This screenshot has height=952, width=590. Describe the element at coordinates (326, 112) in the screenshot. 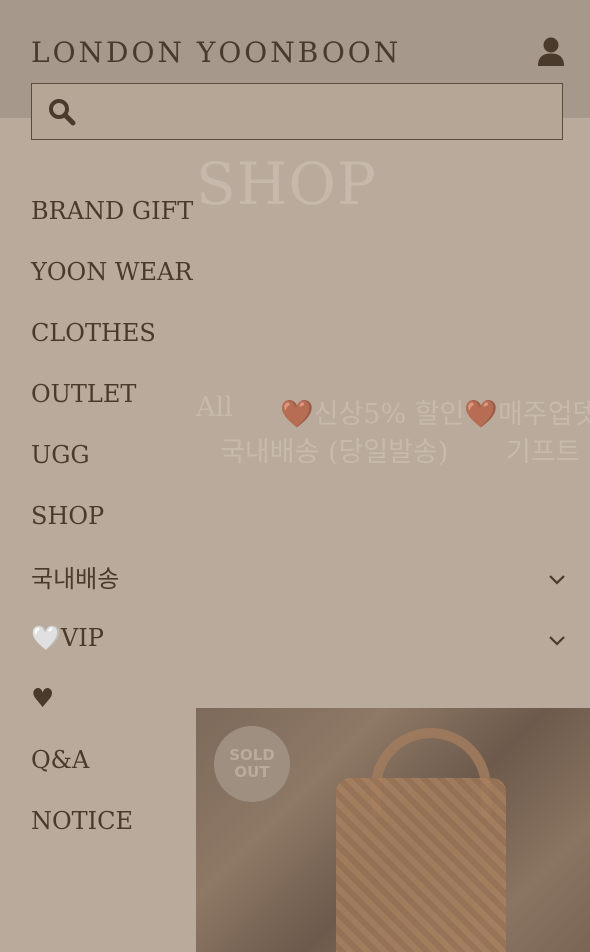

I see `search-input` at that location.